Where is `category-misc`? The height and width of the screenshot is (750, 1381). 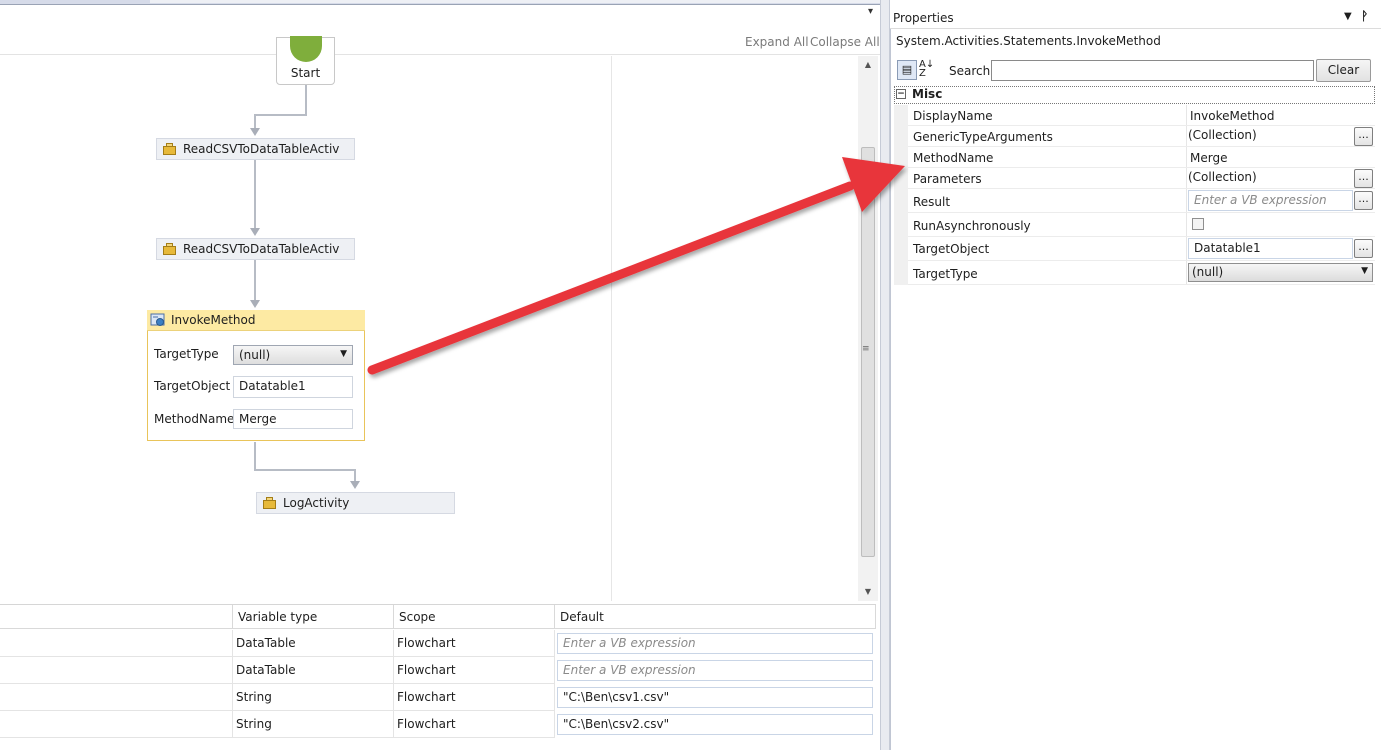
category-misc is located at coordinates (1134, 95).